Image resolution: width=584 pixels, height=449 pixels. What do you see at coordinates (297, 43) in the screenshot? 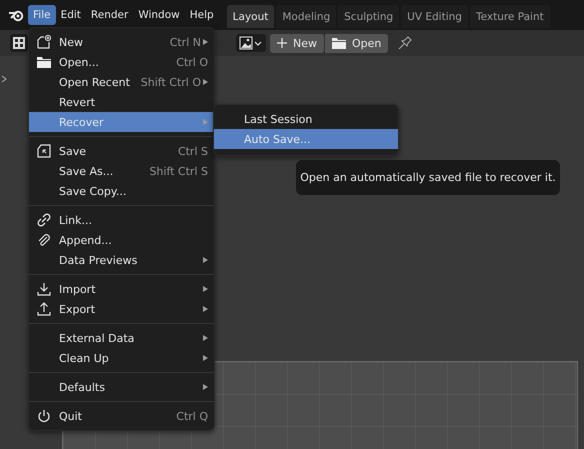
I see `new-image-button: New` at bounding box center [297, 43].